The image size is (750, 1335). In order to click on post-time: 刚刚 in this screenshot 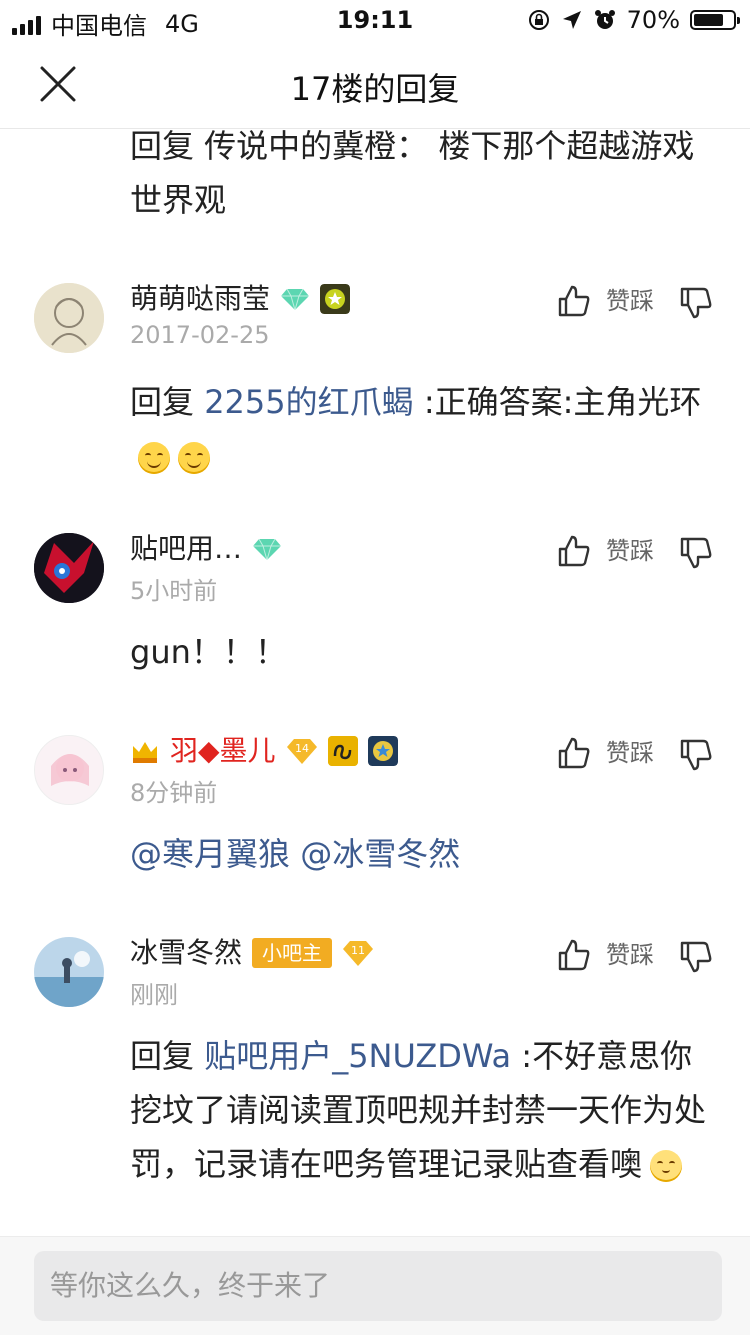, I will do `click(154, 995)`.